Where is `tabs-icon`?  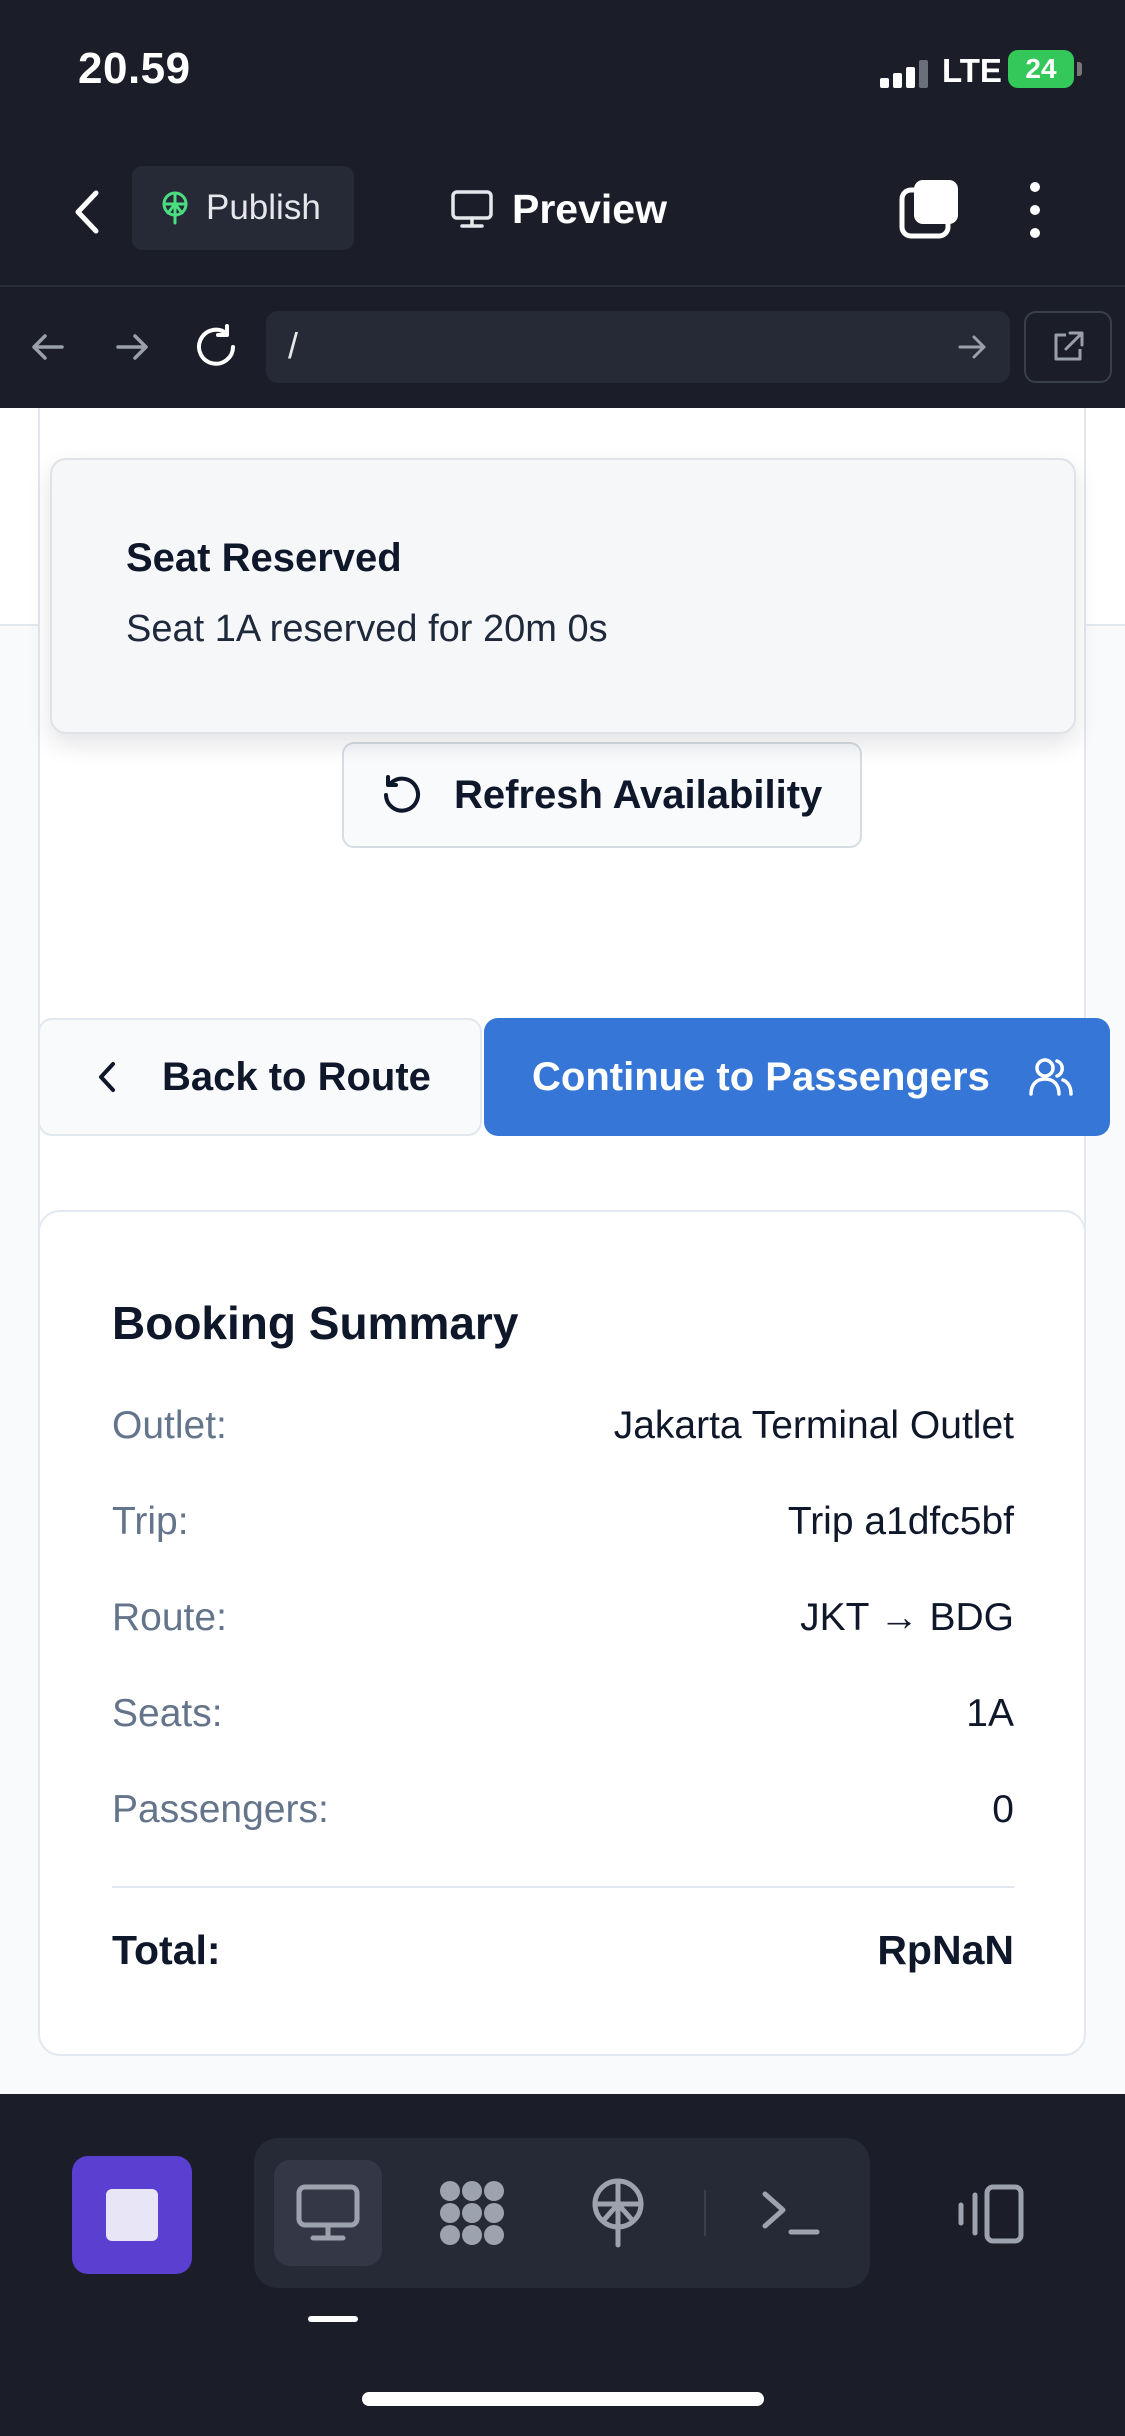 tabs-icon is located at coordinates (928, 209).